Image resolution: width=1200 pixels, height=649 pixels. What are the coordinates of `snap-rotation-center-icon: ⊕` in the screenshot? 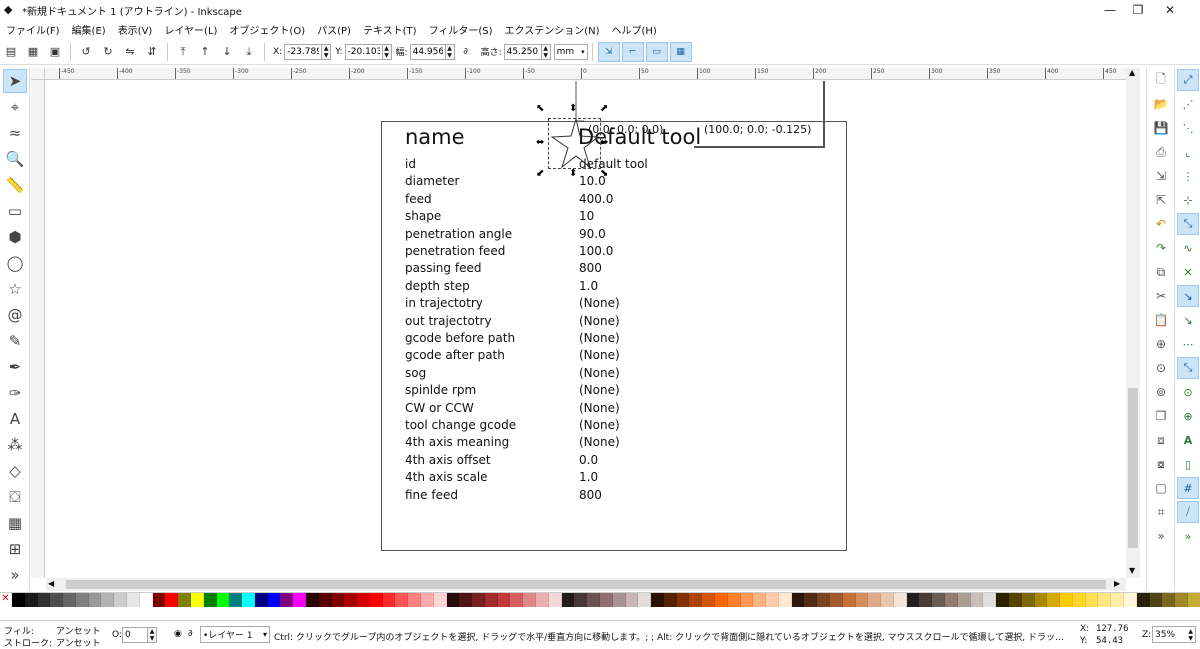 It's located at (1188, 416).